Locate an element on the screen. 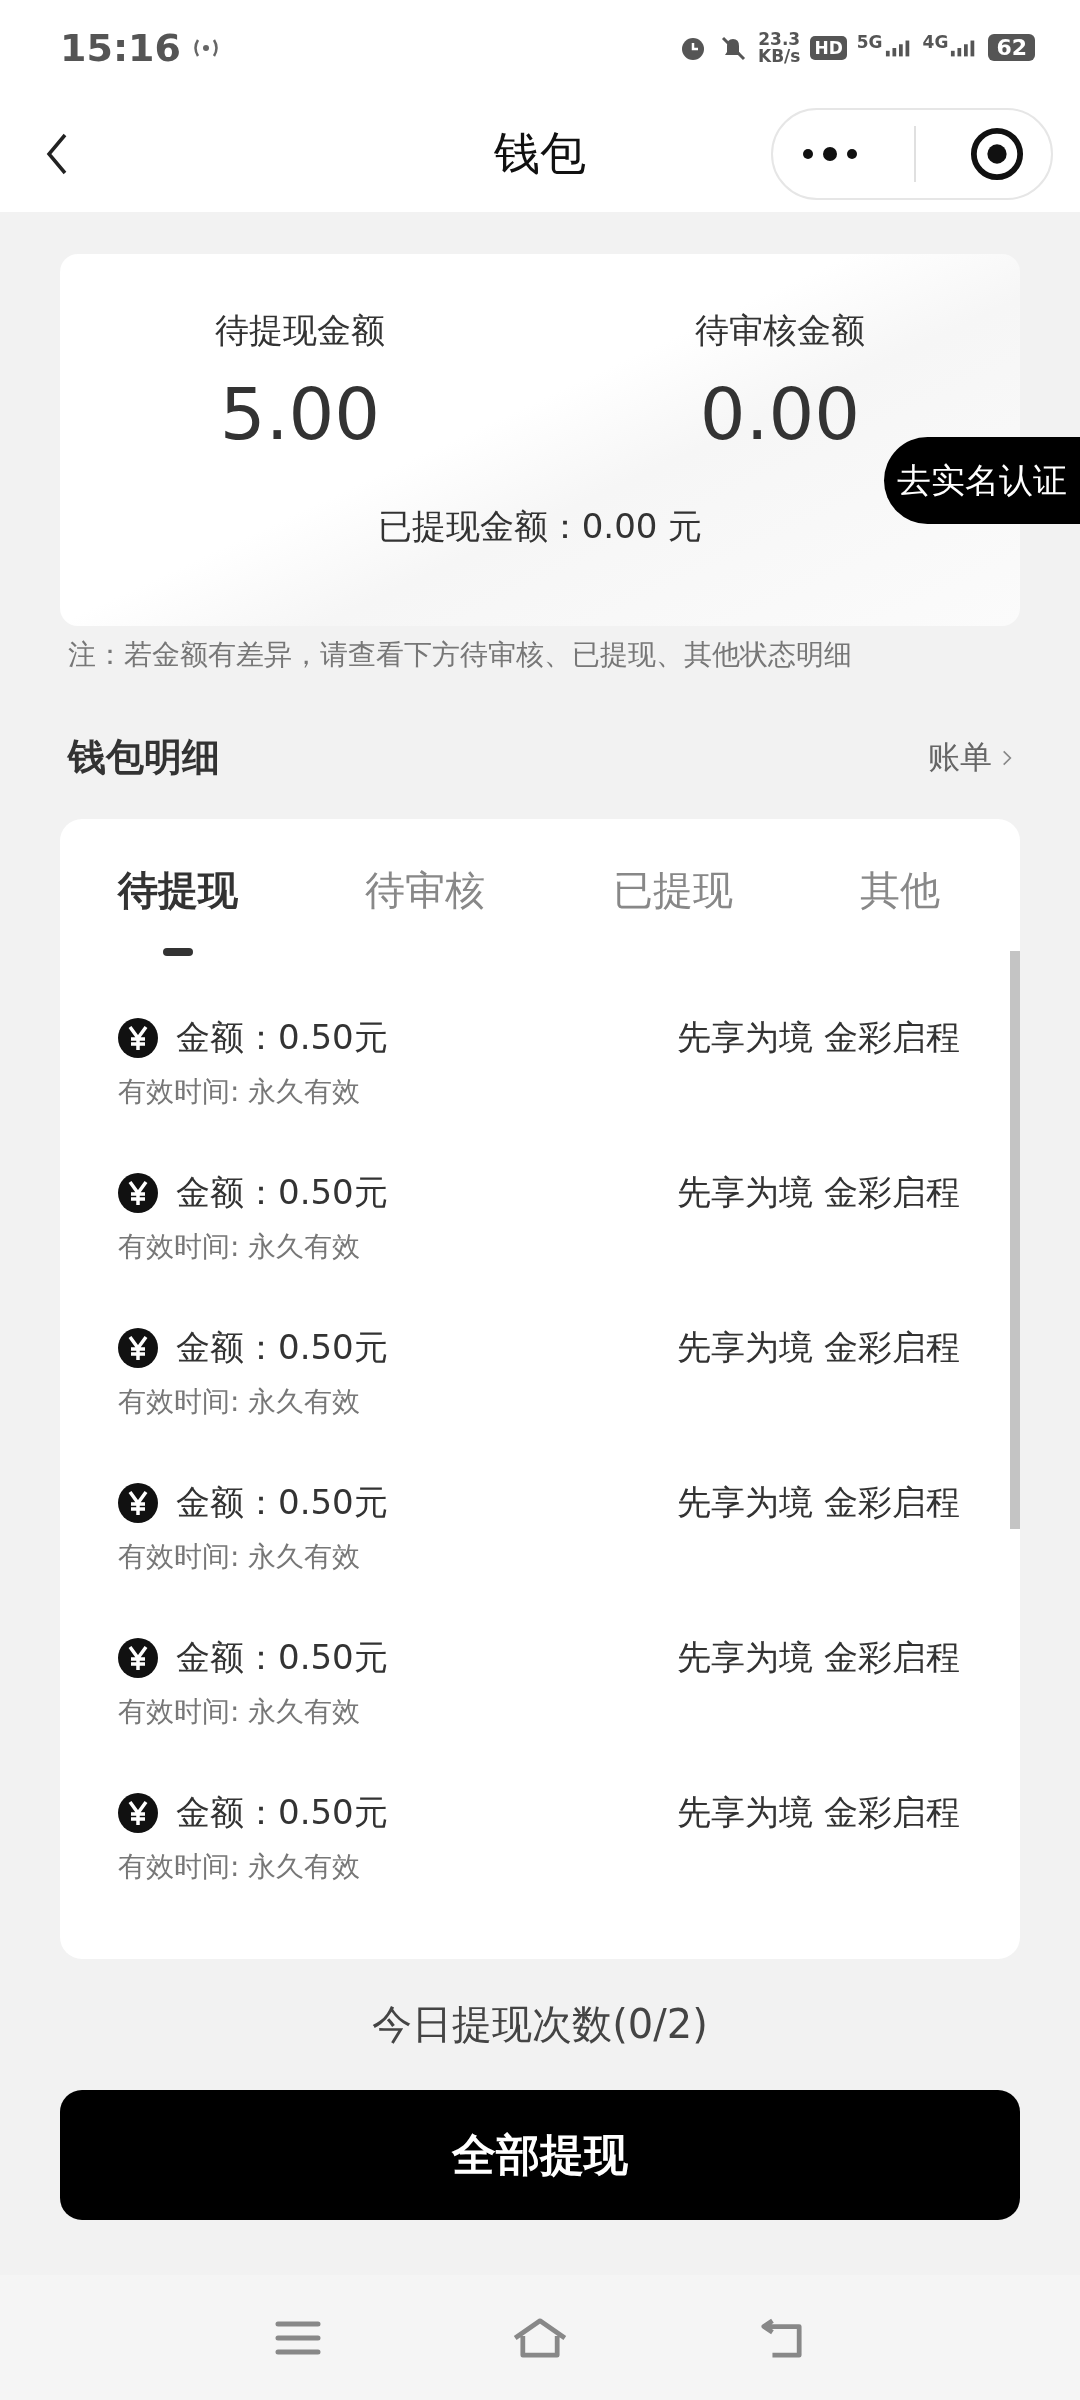 This screenshot has width=1080, height=2400. home-icon is located at coordinates (540, 2337).